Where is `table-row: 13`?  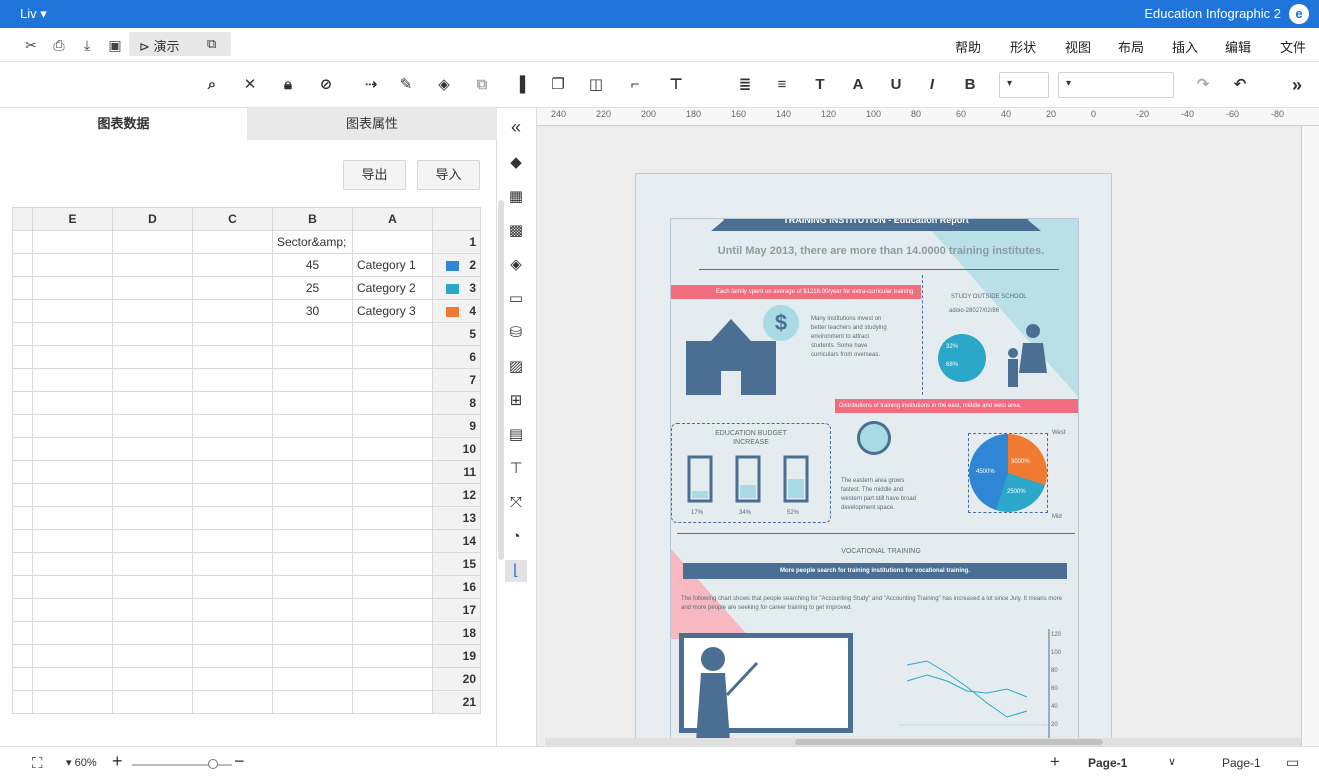
table-row: 13 is located at coordinates (246, 518).